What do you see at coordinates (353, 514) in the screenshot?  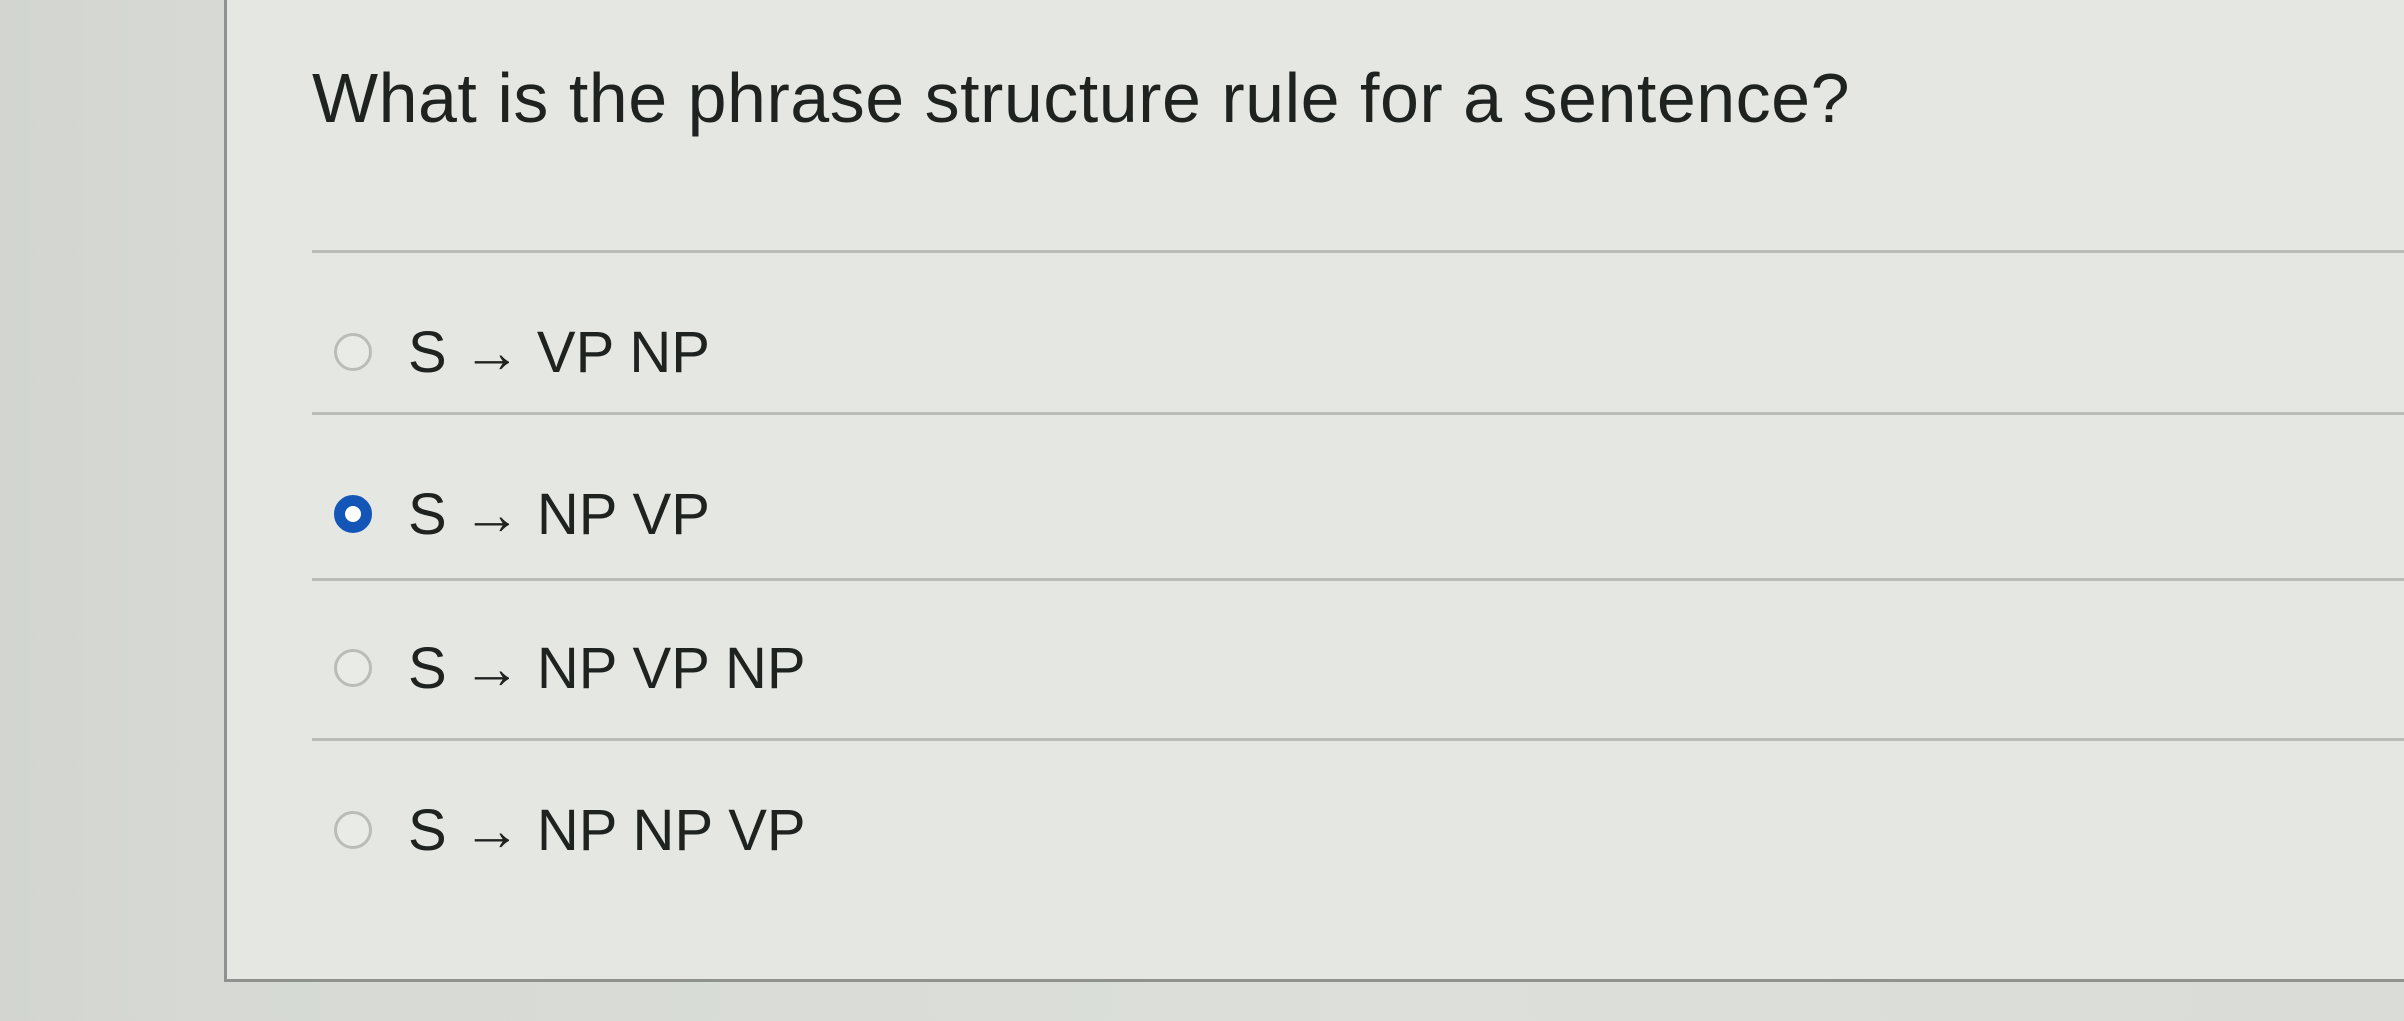 I see `radio-button-selected` at bounding box center [353, 514].